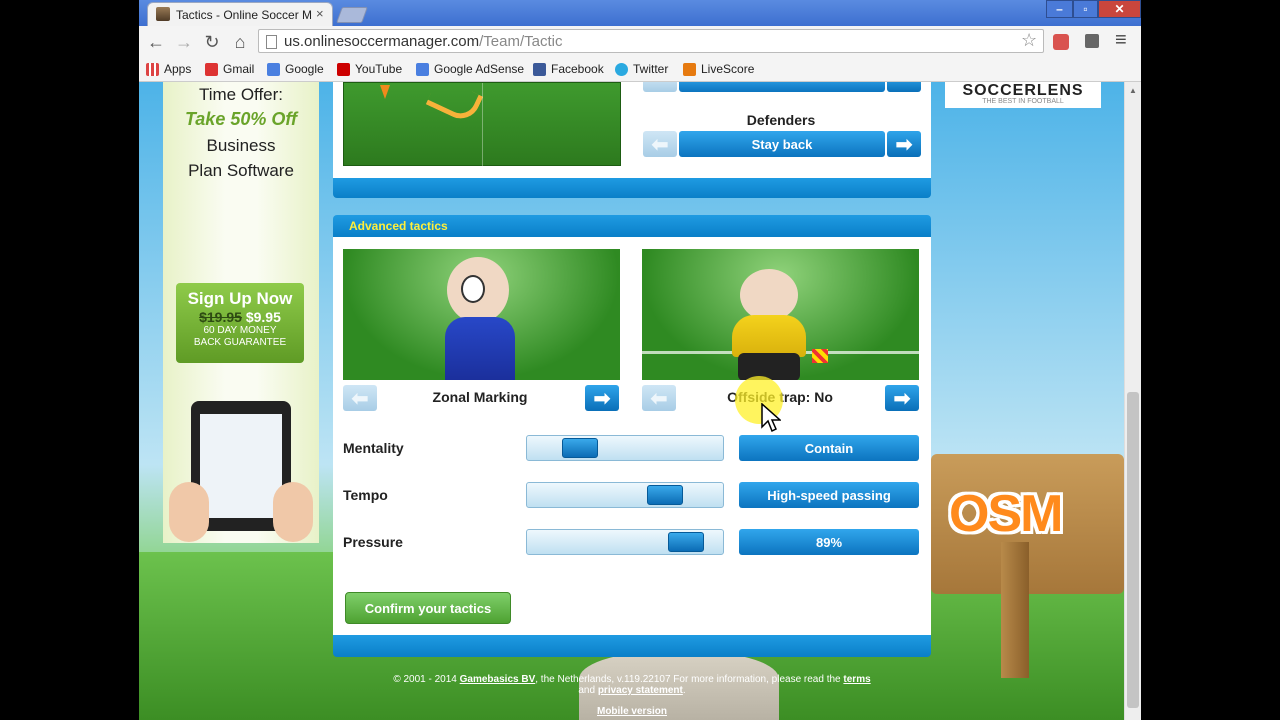 The width and height of the screenshot is (1280, 720). What do you see at coordinates (293, 512) in the screenshot?
I see `hand-right` at bounding box center [293, 512].